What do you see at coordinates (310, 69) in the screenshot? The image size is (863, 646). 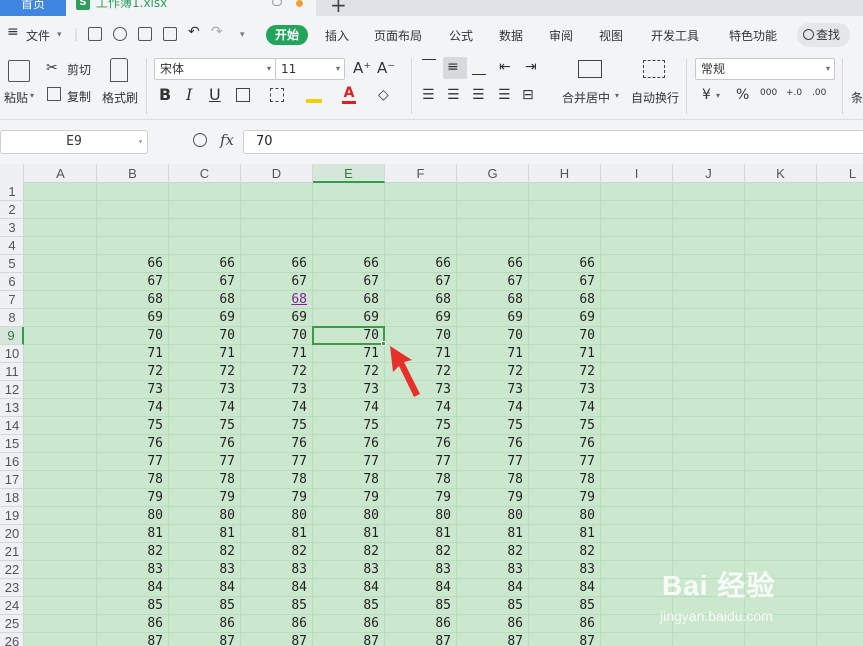 I see `font-size-select: 11 ▾` at bounding box center [310, 69].